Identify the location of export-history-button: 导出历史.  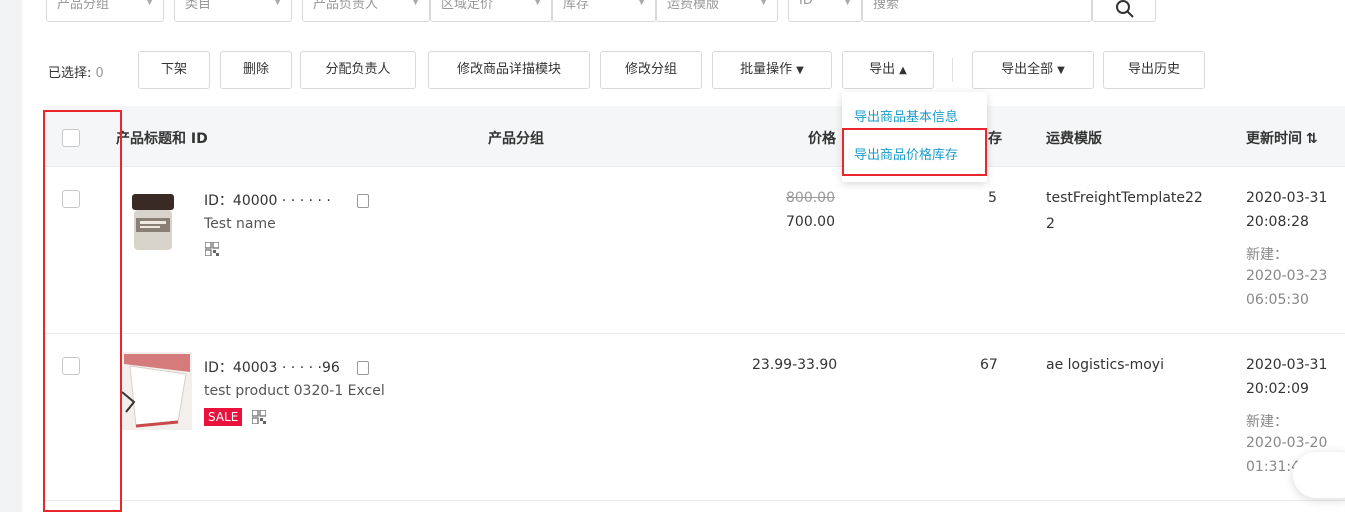
(1154, 70).